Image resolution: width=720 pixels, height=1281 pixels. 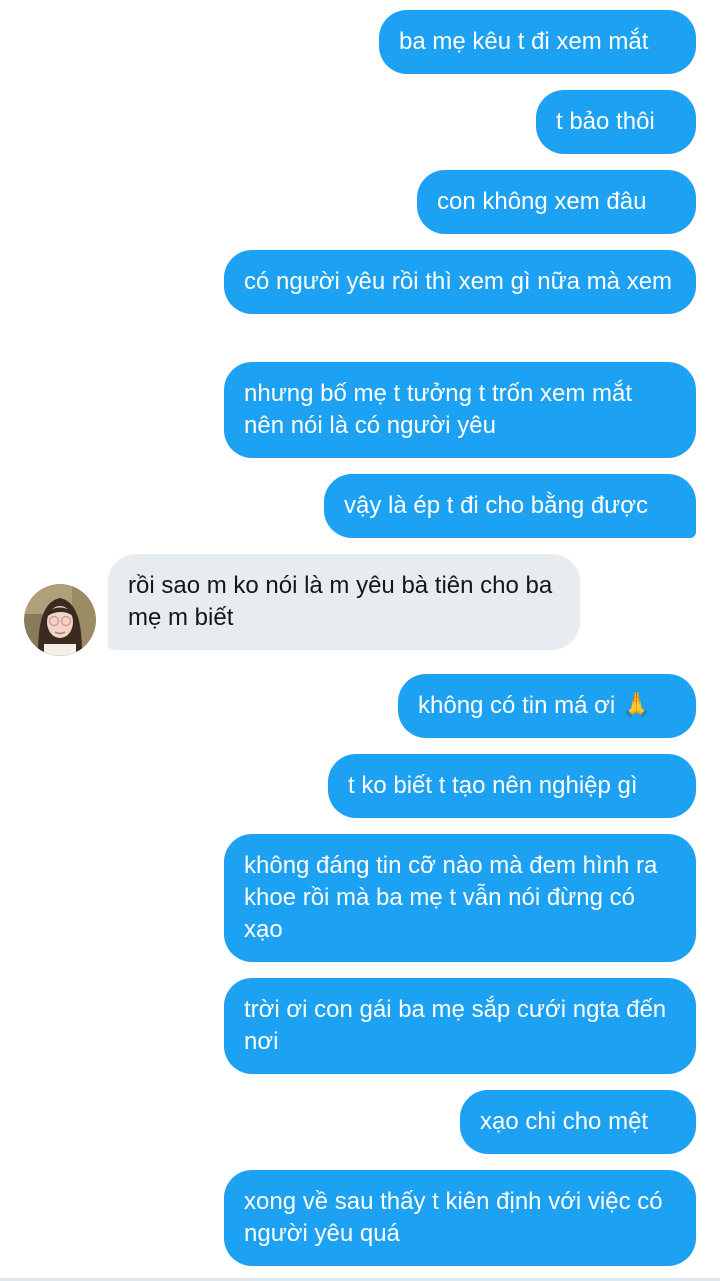 I want to click on message-bubble-sent: xạo chi cho mệt, so click(x=578, y=1122).